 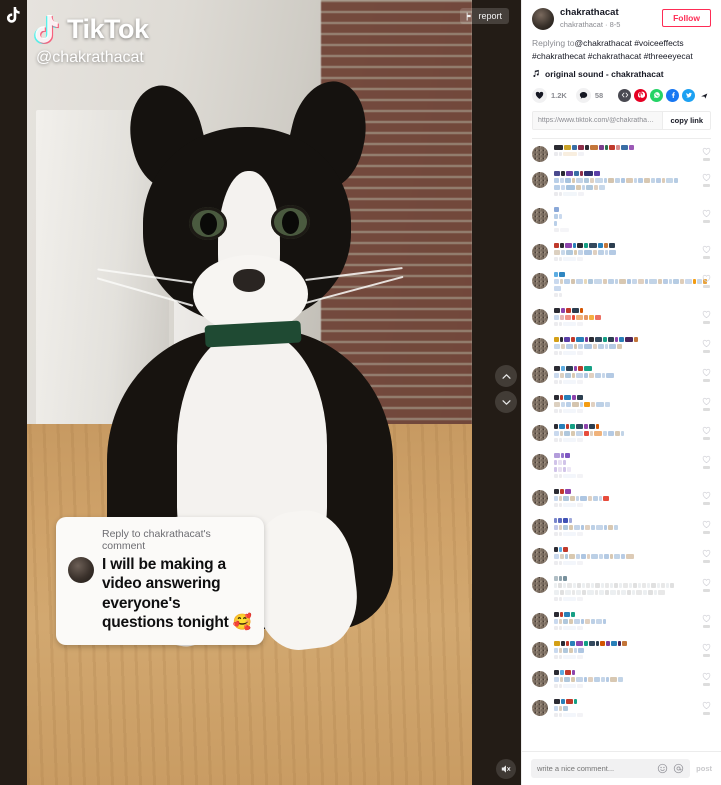 I want to click on redacted-text-line, so click(x=632, y=229).